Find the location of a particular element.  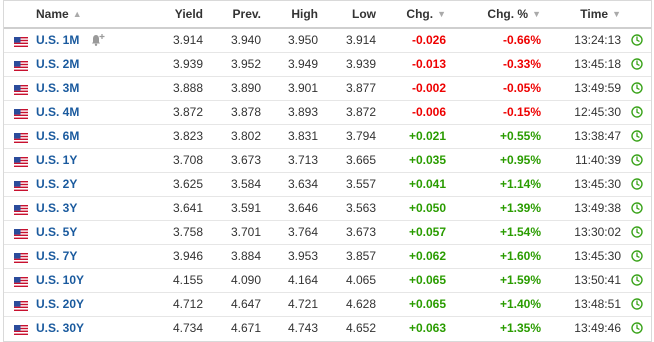

time-value: 13:24:13 is located at coordinates (597, 40).